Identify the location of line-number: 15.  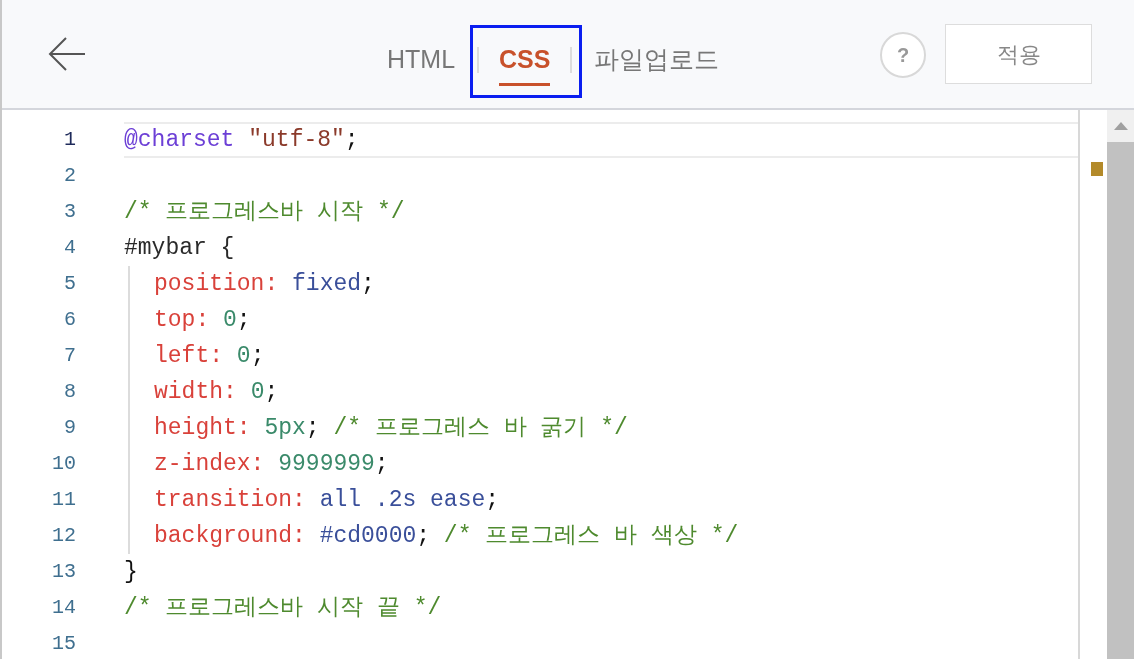
(63, 644).